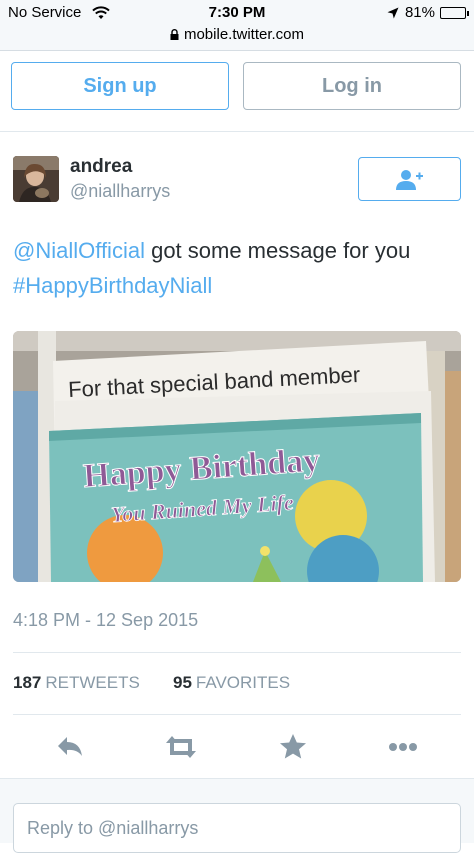 The width and height of the screenshot is (474, 853). I want to click on favorite-icon, so click(293, 747).